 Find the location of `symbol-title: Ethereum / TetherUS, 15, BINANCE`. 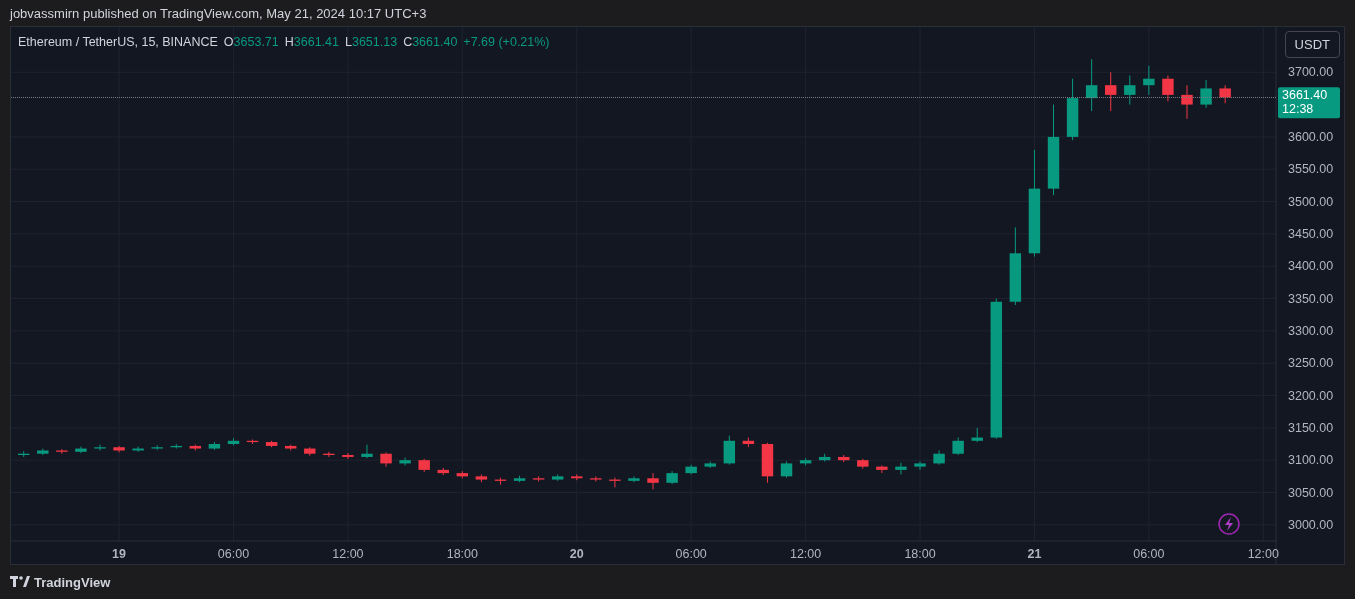

symbol-title: Ethereum / TetherUS, 15, BINANCE is located at coordinates (118, 42).